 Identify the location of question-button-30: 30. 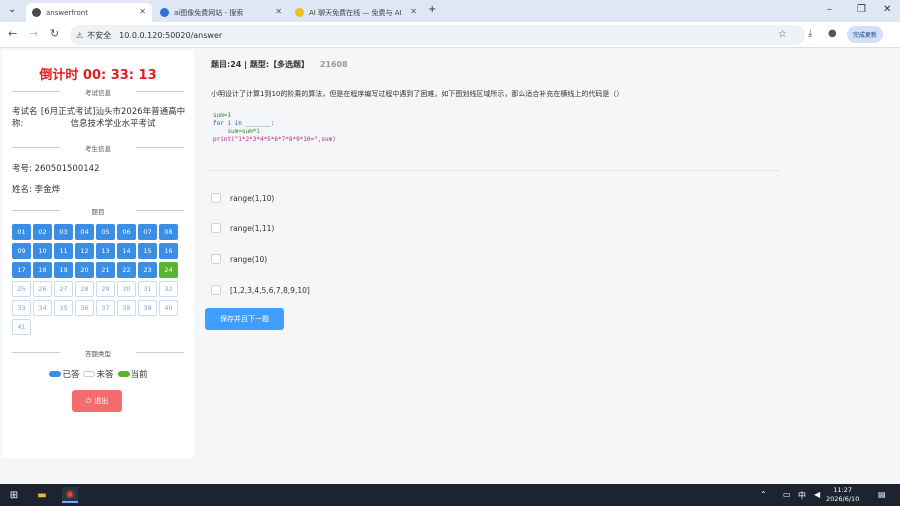
(126, 289).